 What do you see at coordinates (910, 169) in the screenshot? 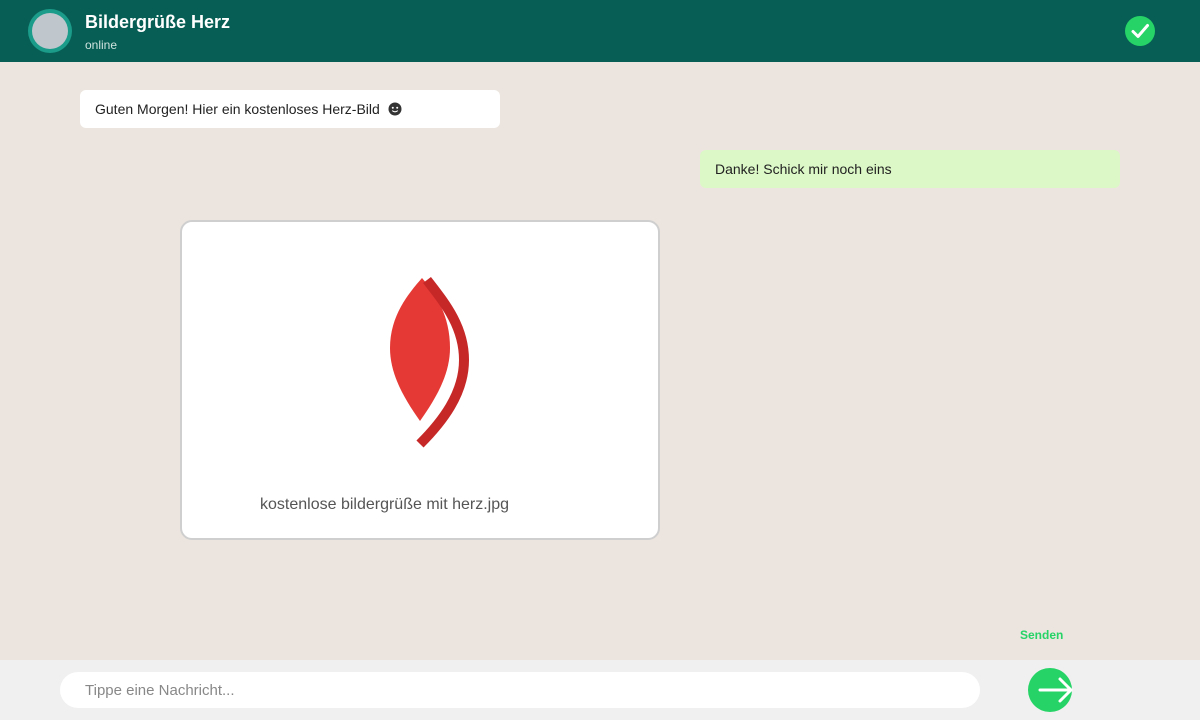
I see `outgoing-message: Danke! Schick mir noch eins` at bounding box center [910, 169].